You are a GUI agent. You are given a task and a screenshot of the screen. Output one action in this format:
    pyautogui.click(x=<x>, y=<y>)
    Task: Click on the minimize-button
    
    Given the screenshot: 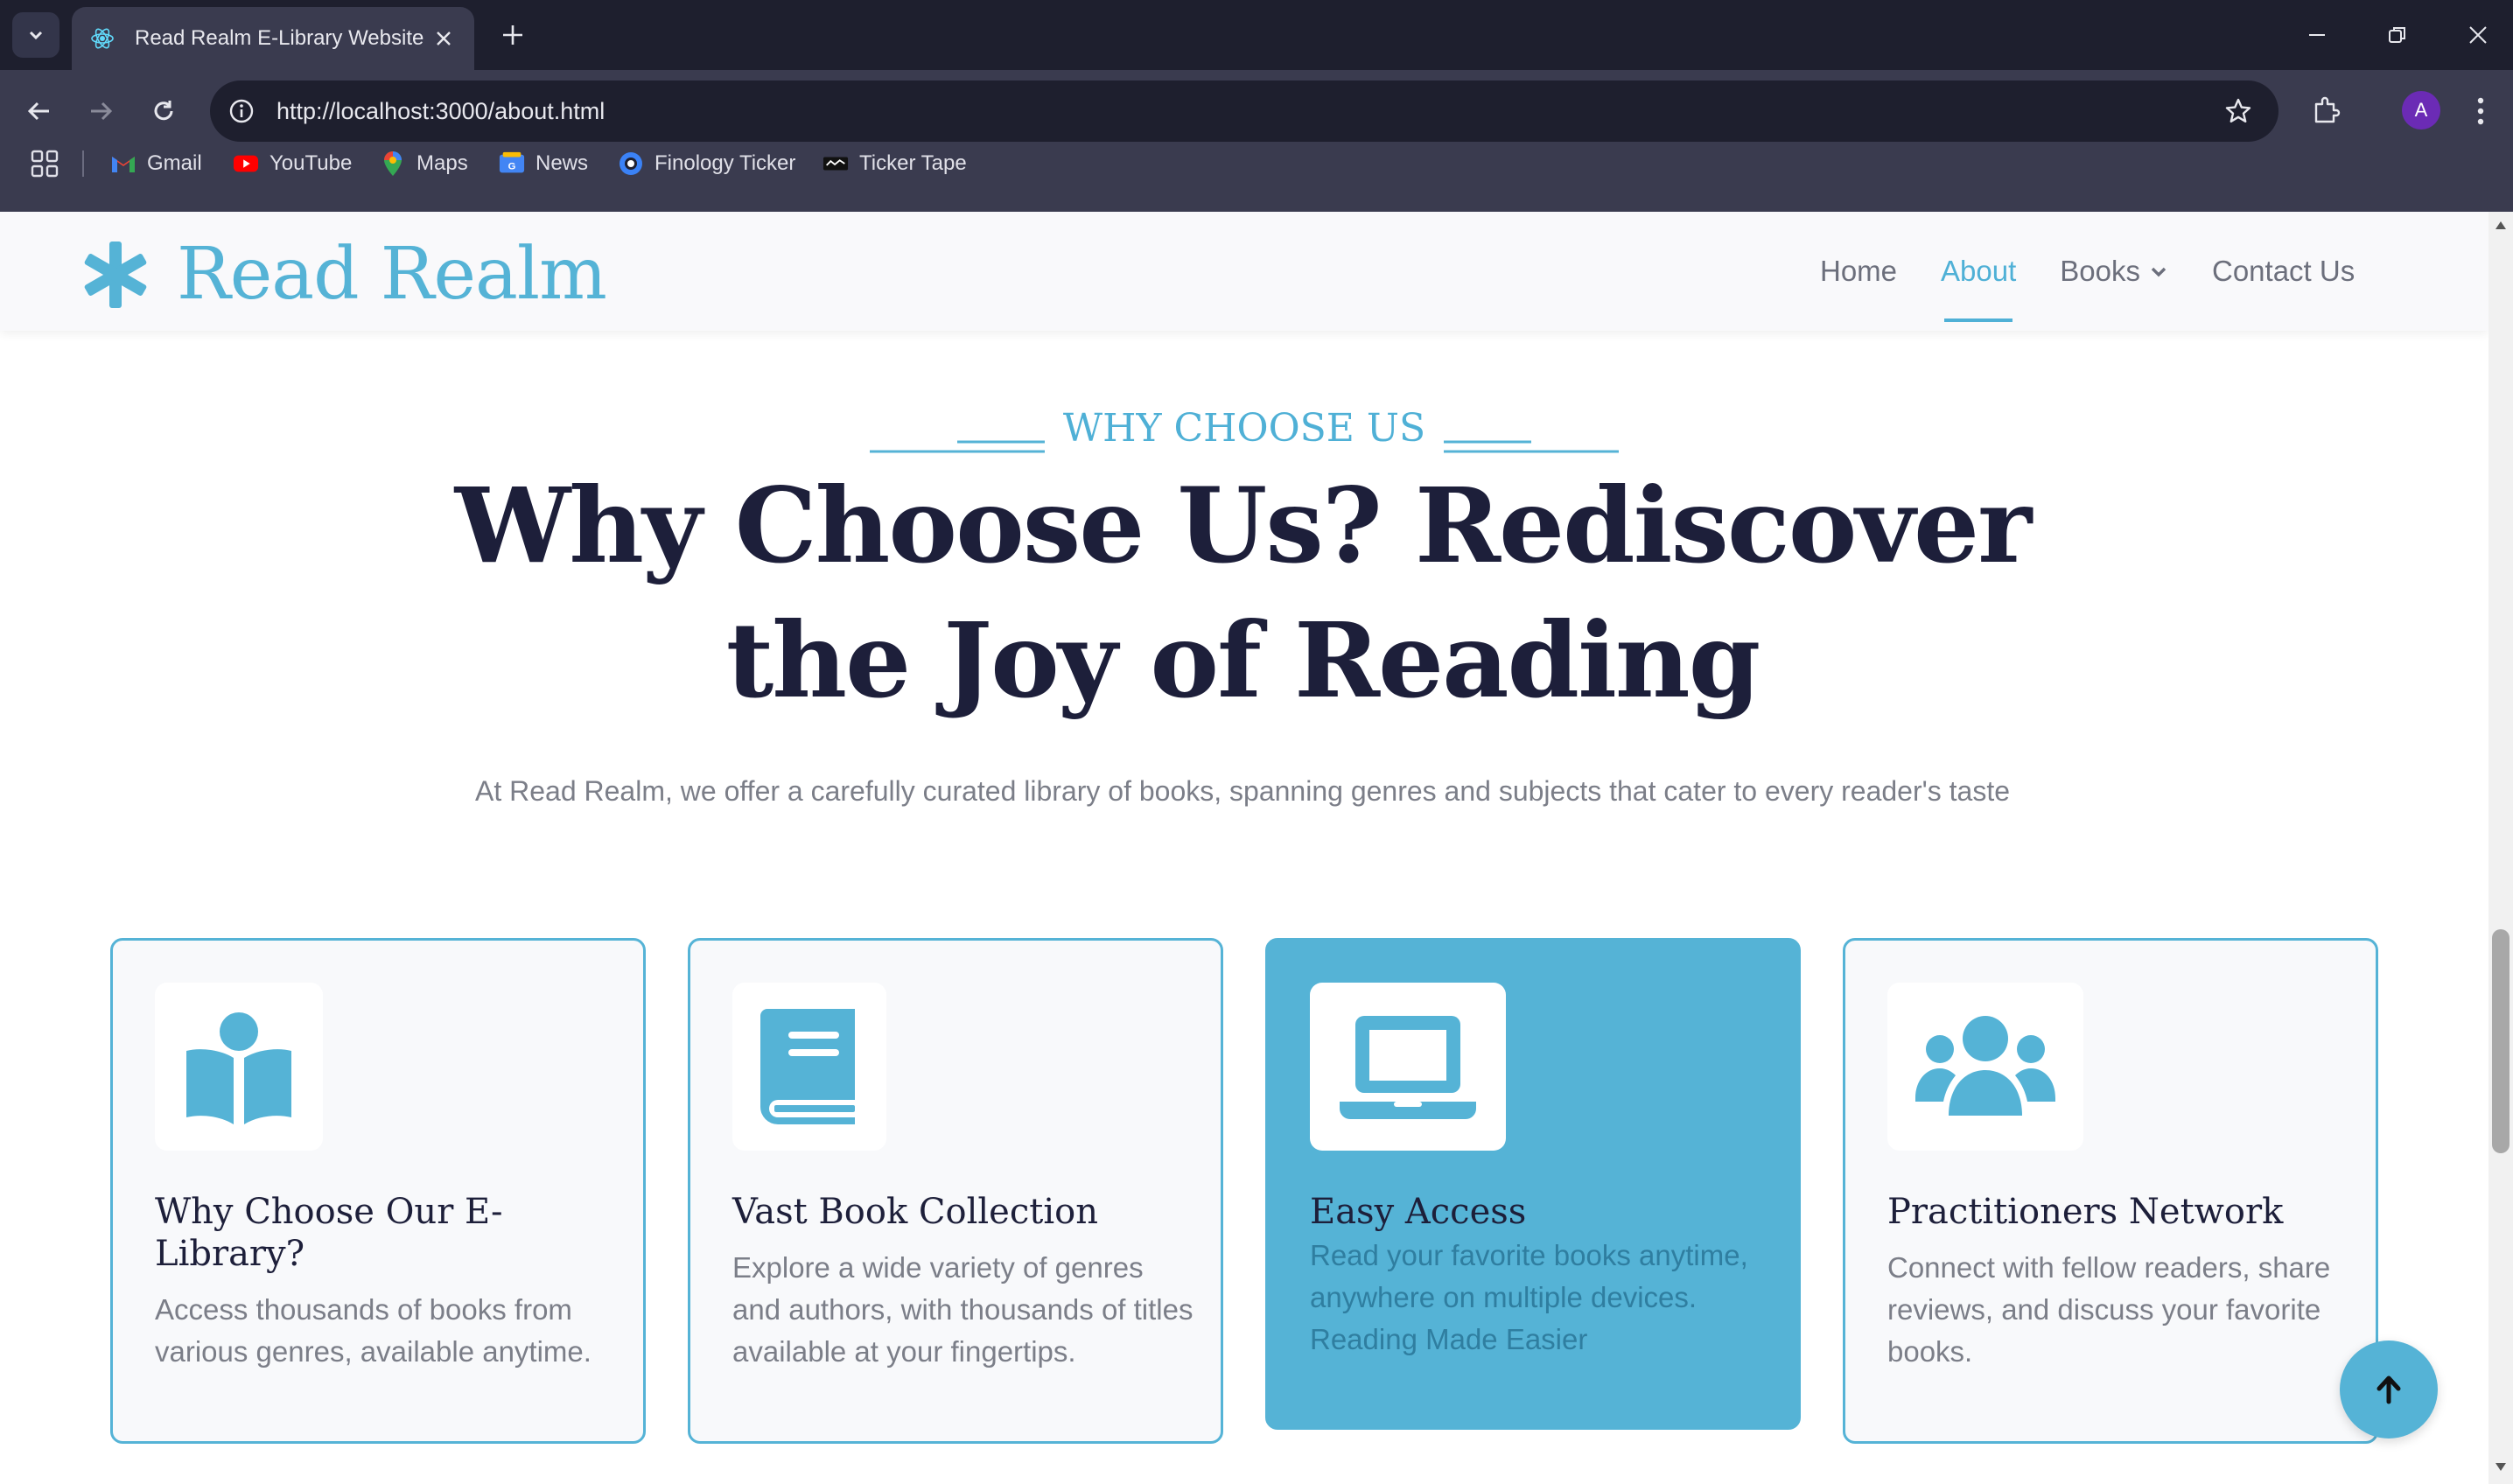 What is the action you would take?
    pyautogui.click(x=2317, y=35)
    